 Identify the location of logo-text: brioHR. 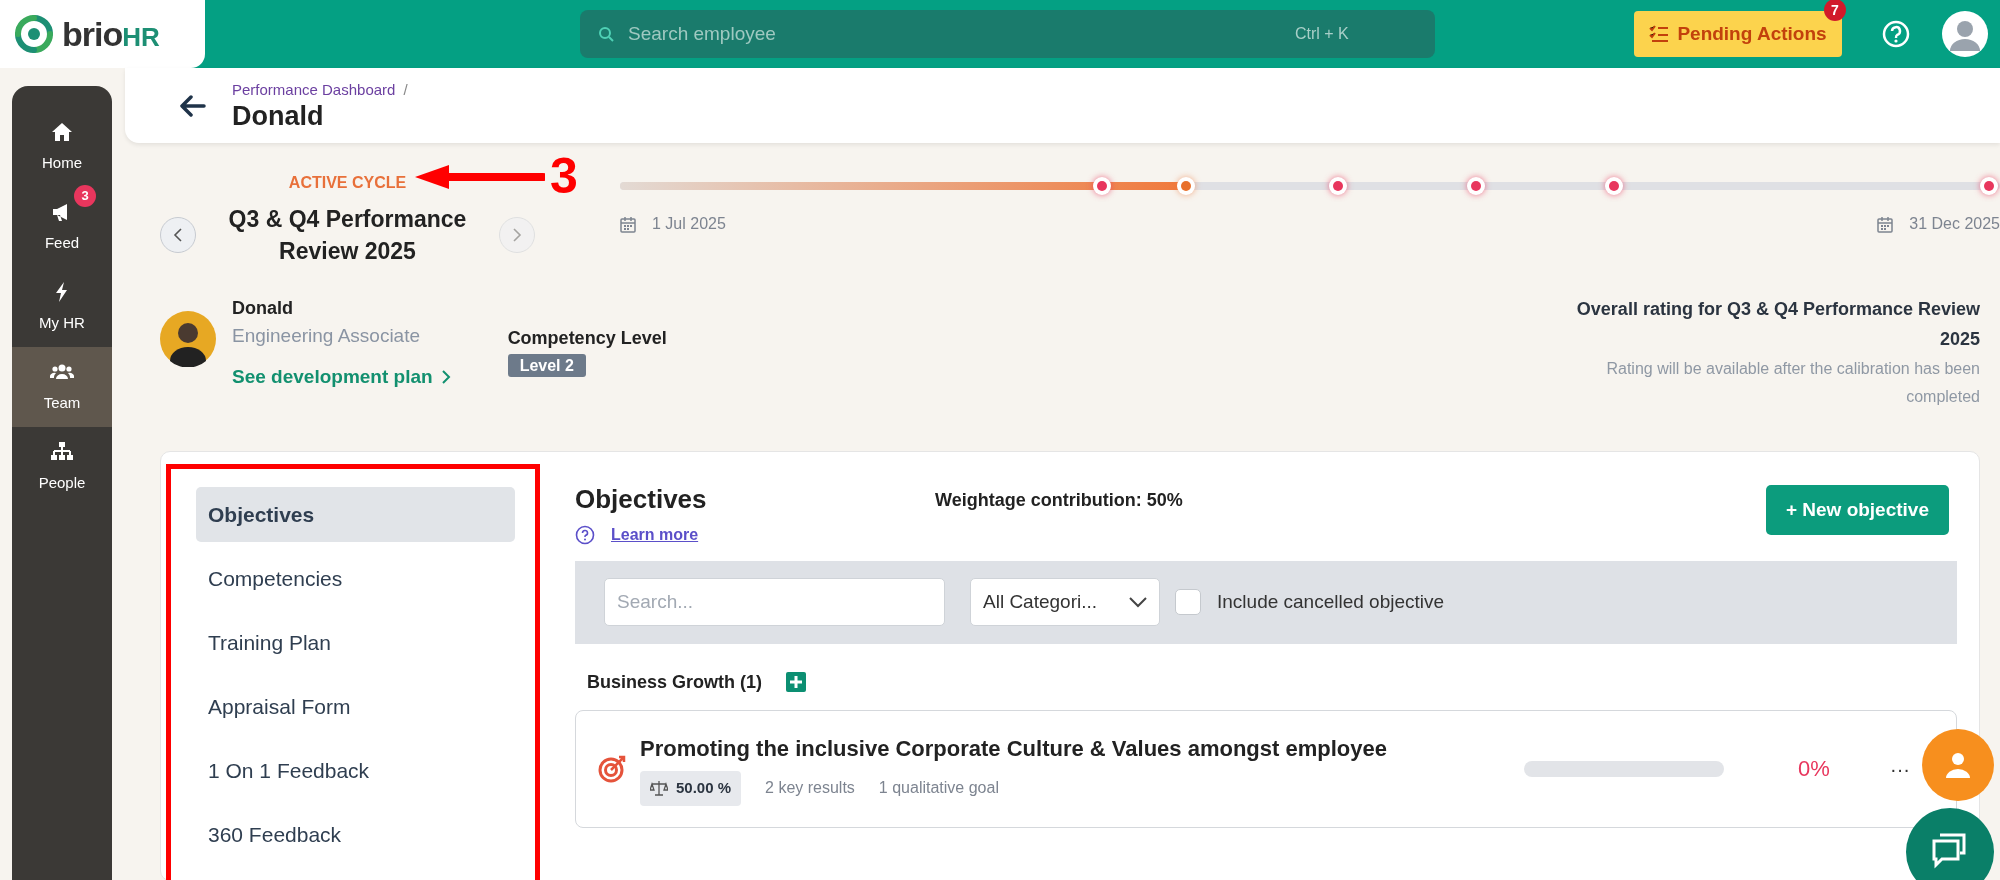
(111, 34).